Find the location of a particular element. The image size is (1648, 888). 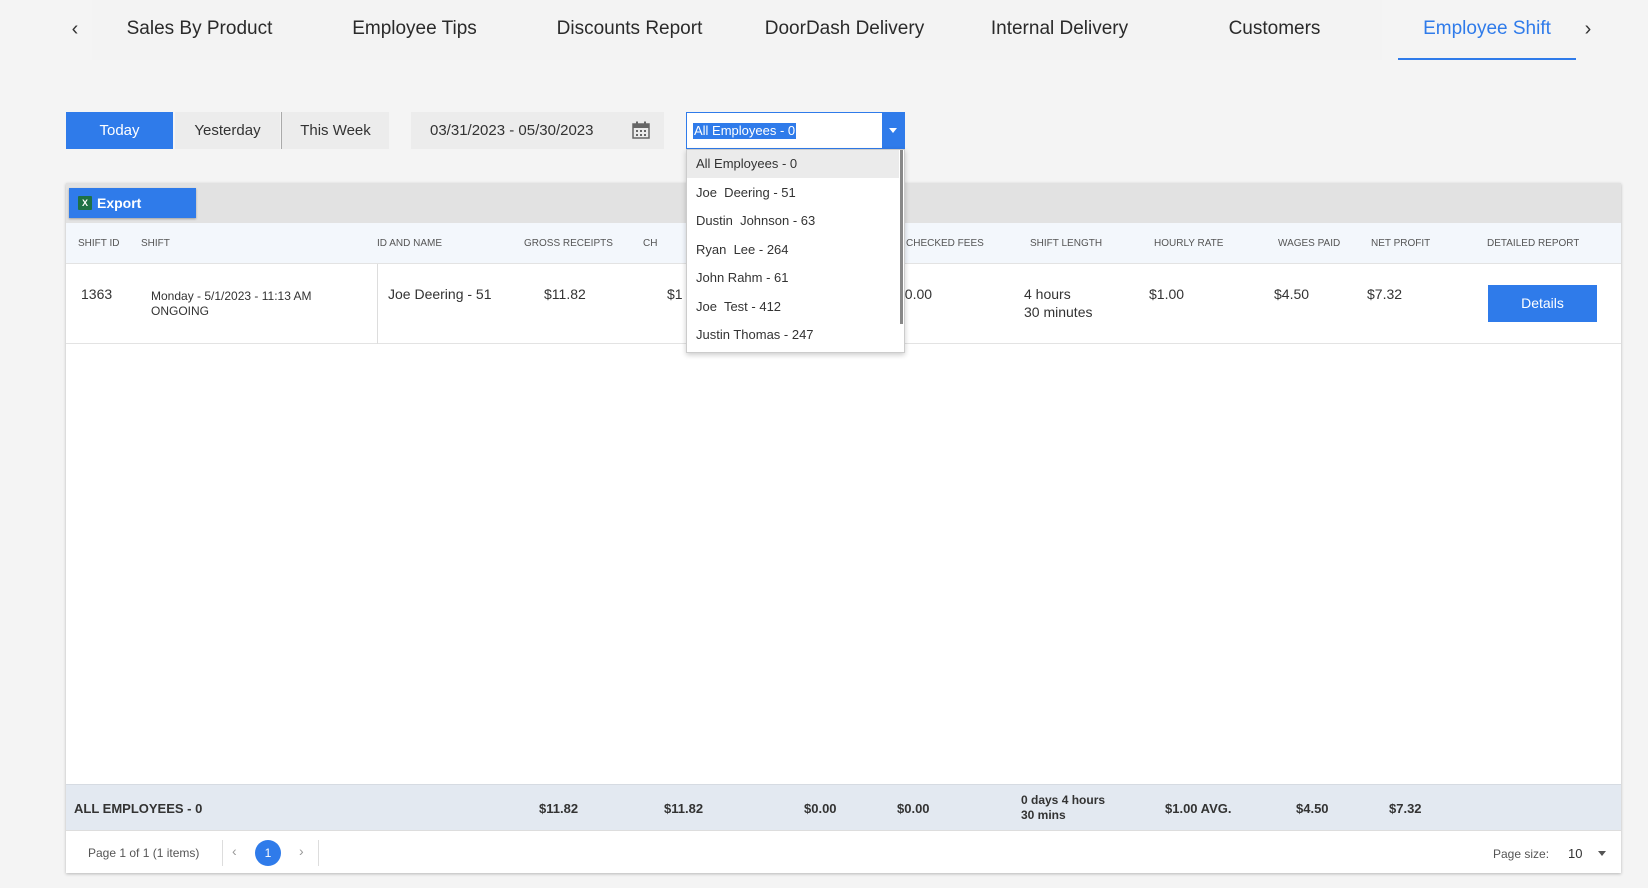

total-wages-paid: $4.50 is located at coordinates (1312, 808).